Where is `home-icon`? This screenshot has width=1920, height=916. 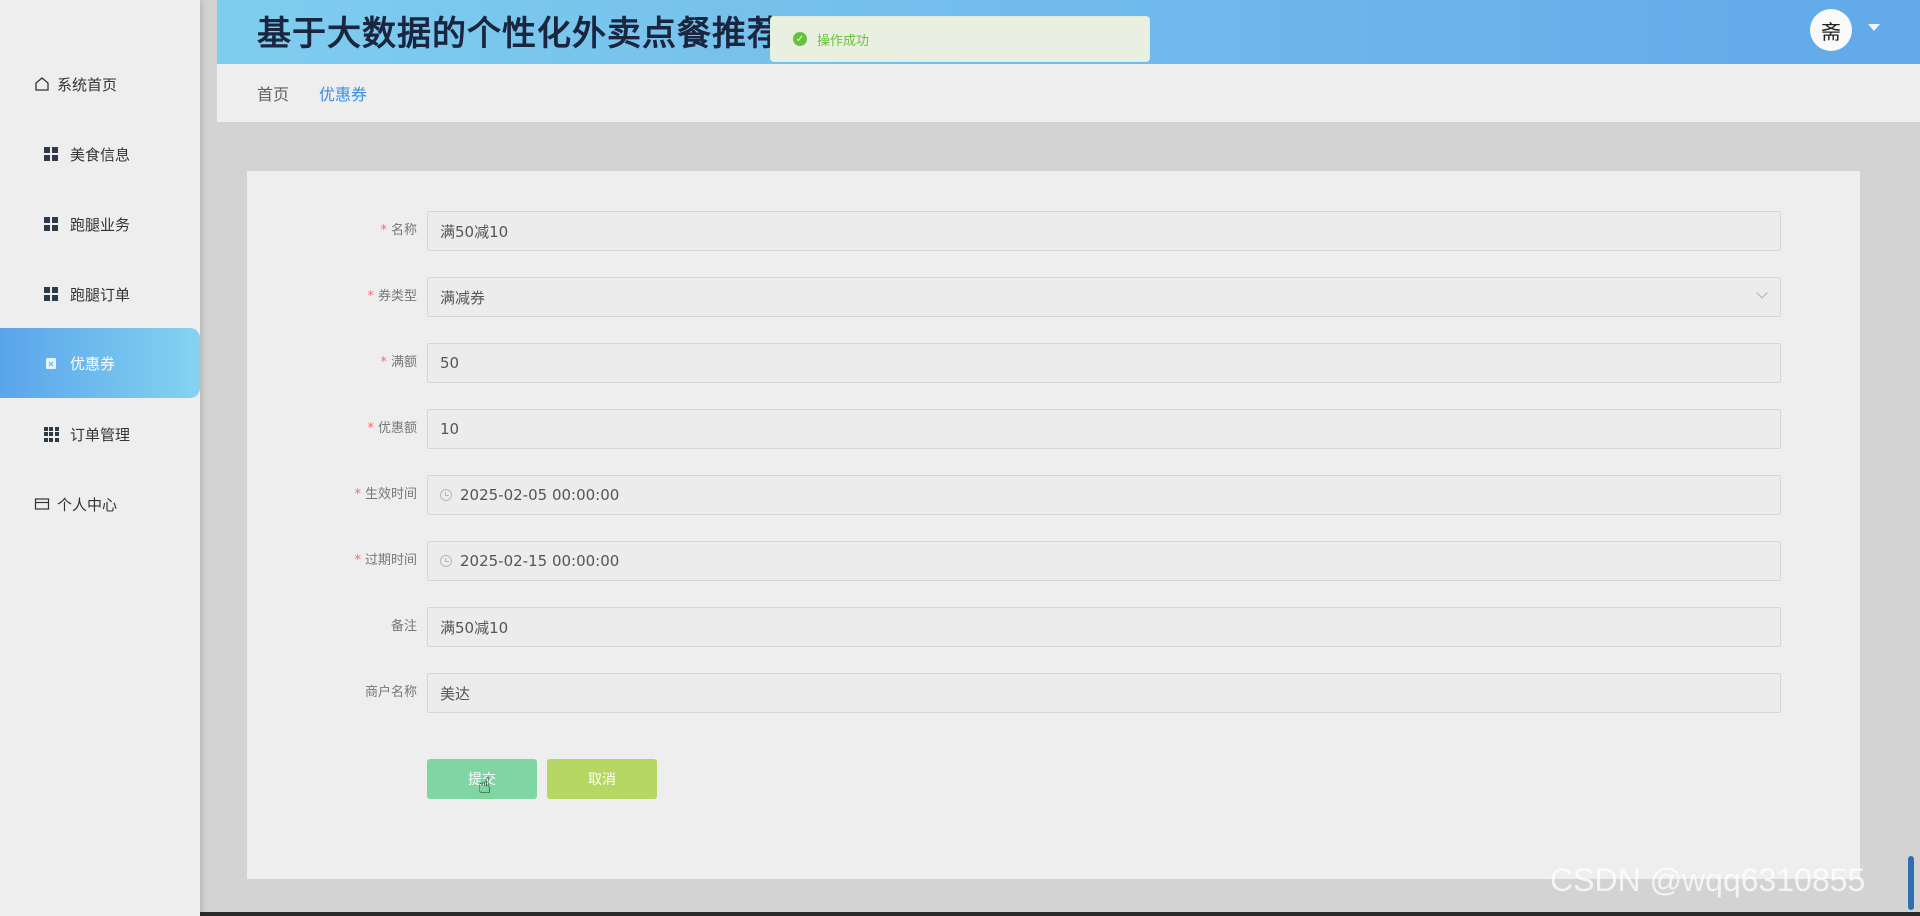 home-icon is located at coordinates (42, 84).